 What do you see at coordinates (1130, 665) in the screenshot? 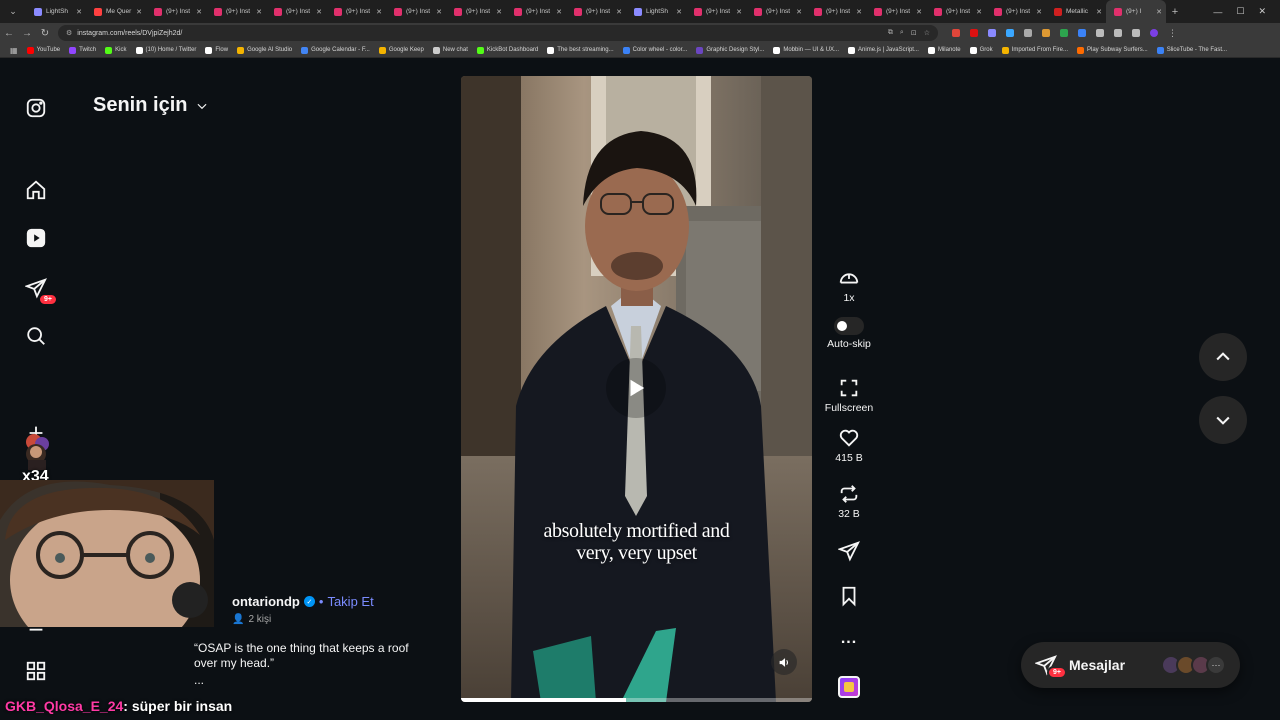
I see `messages-button: 9+ Mesajlar ···` at bounding box center [1130, 665].